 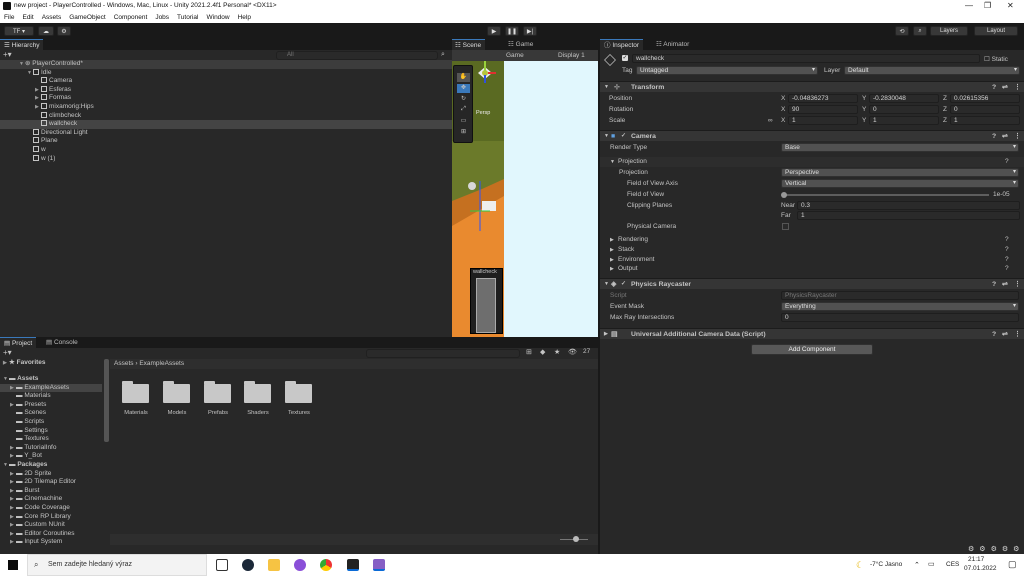 What do you see at coordinates (53, 90) in the screenshot?
I see `hierarchy-item: ▶ Esferas` at bounding box center [53, 90].